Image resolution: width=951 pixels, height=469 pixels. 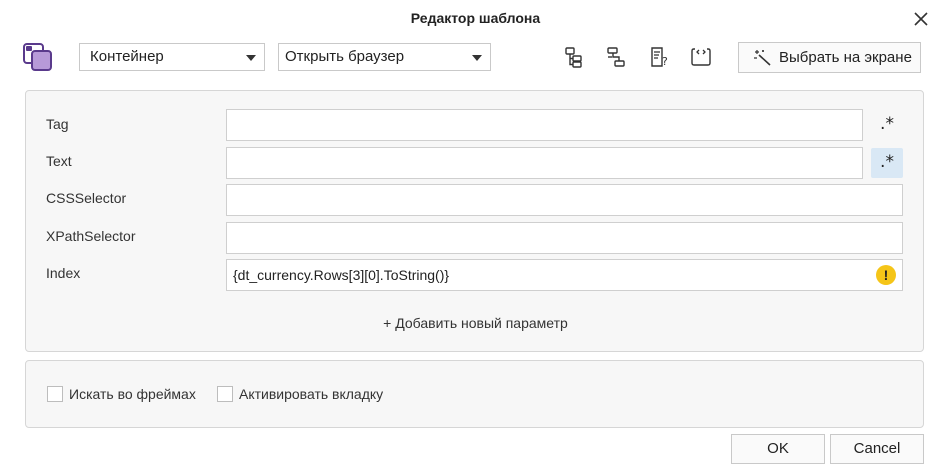 What do you see at coordinates (341, 275) in the screenshot?
I see `index-value: {dt_currency.Rows[3][0].ToString()}` at bounding box center [341, 275].